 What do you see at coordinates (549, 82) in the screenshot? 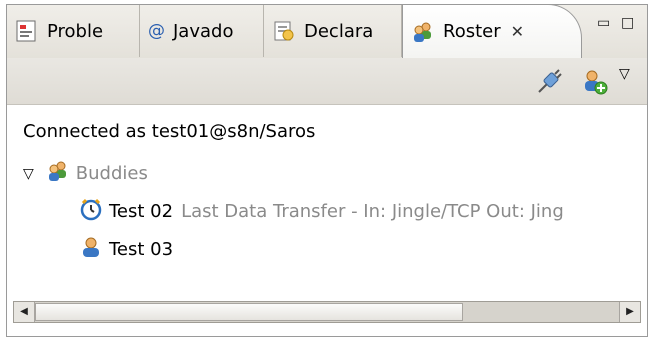
I see `plug-connect-icon` at bounding box center [549, 82].